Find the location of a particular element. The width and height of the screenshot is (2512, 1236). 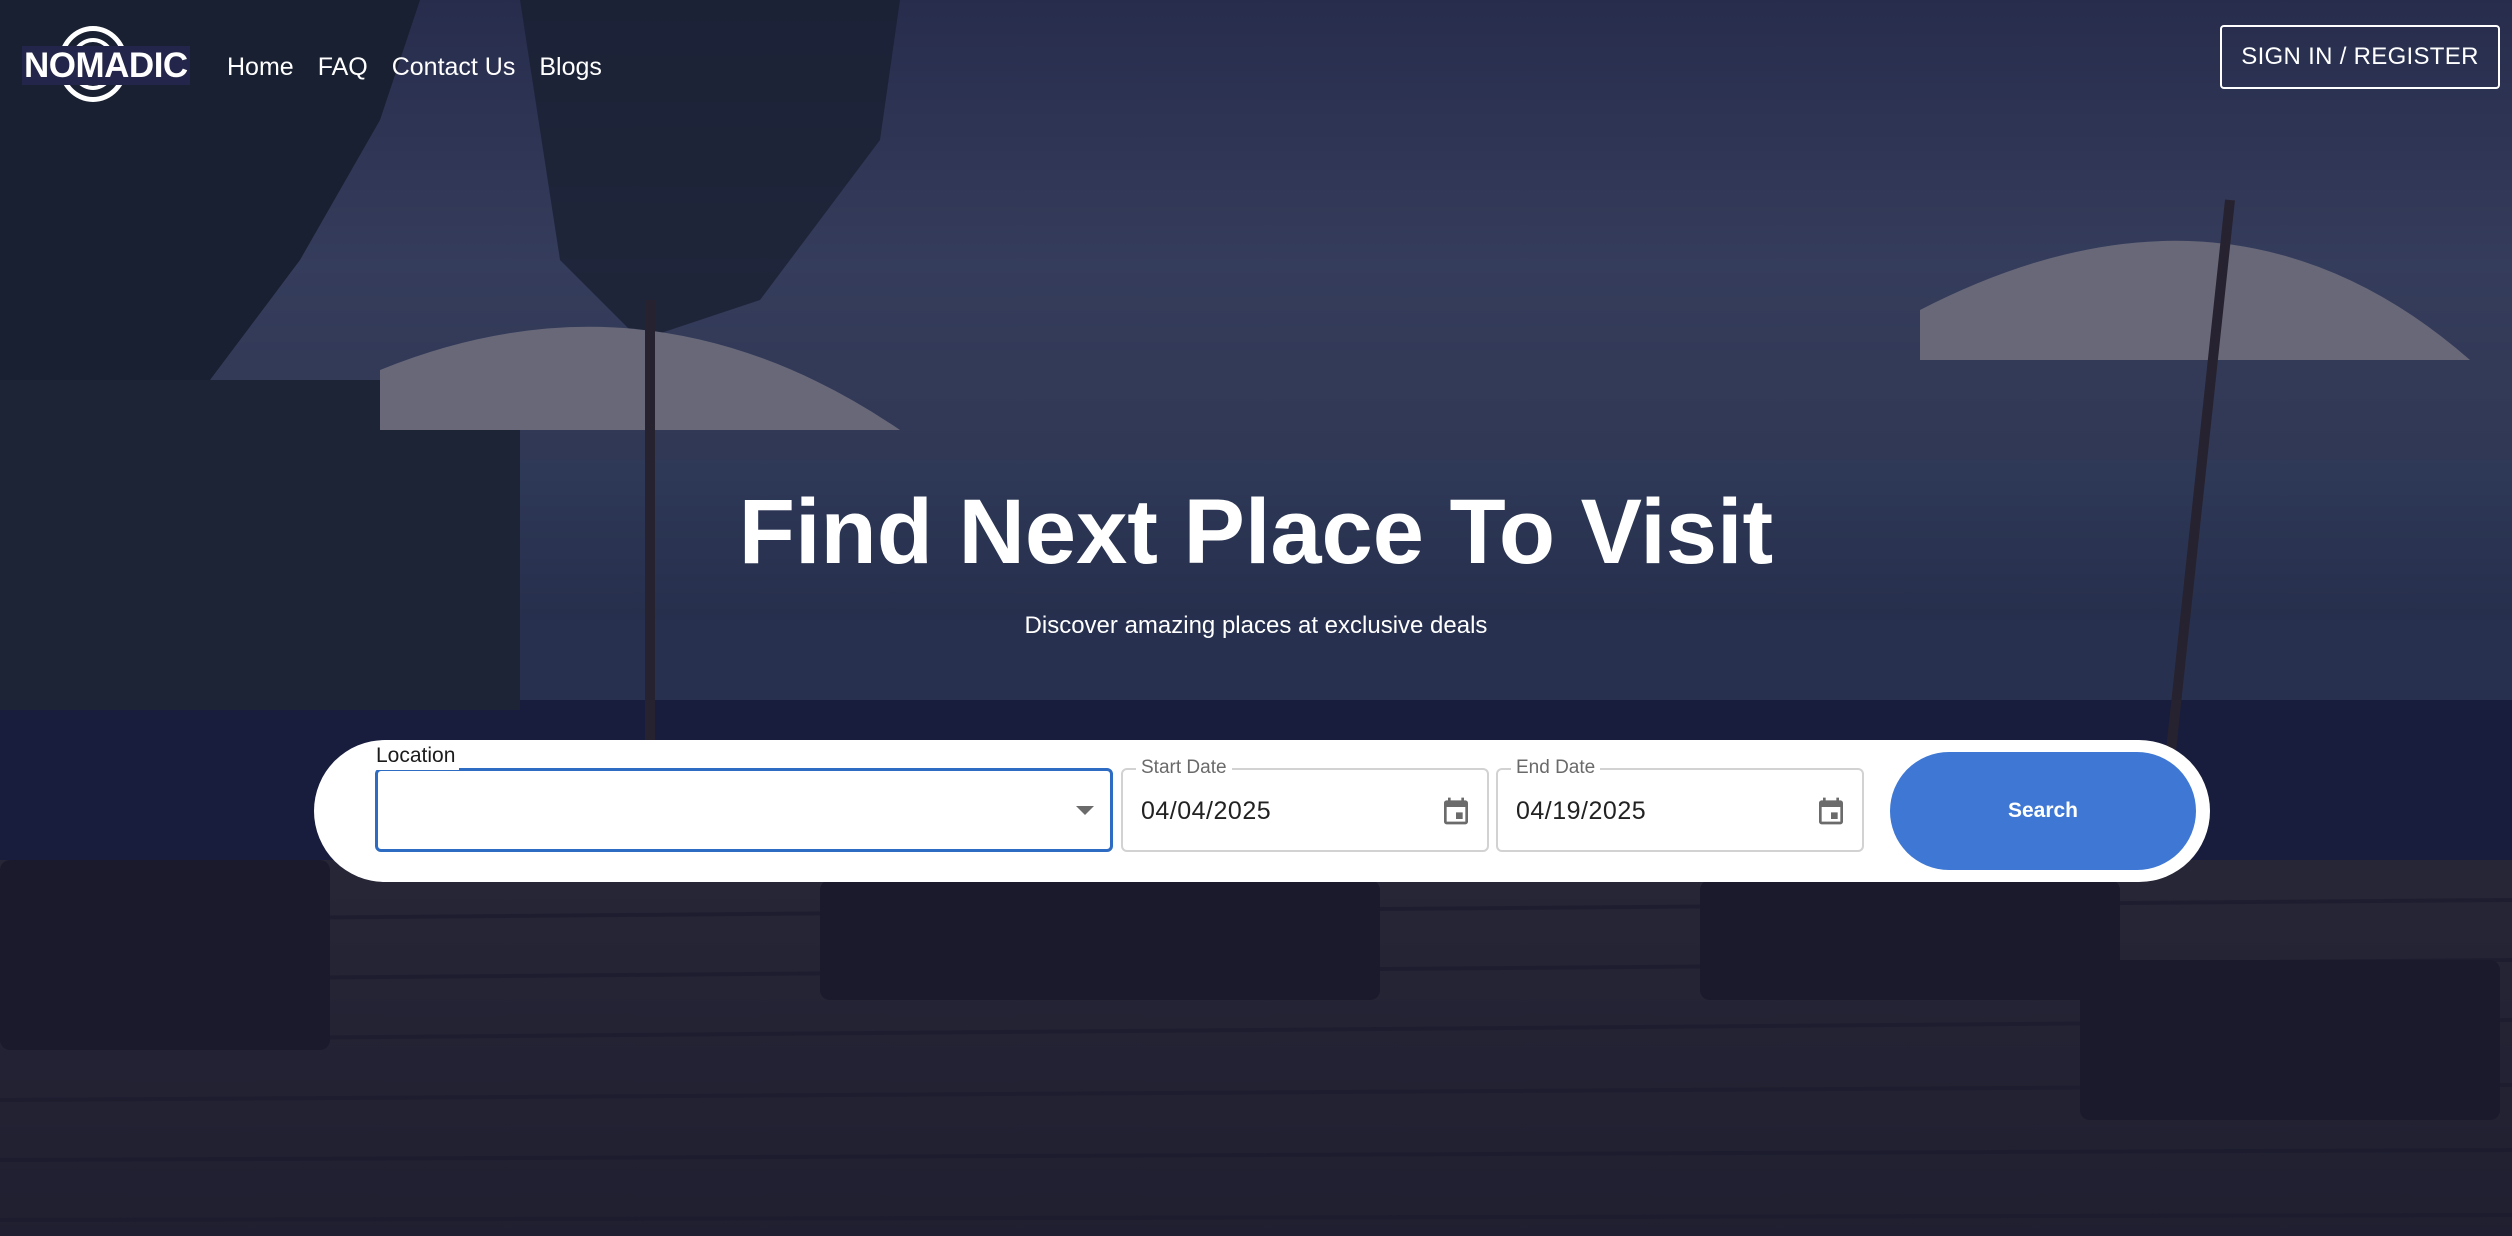

end-date-calendar-icon is located at coordinates (1831, 811).